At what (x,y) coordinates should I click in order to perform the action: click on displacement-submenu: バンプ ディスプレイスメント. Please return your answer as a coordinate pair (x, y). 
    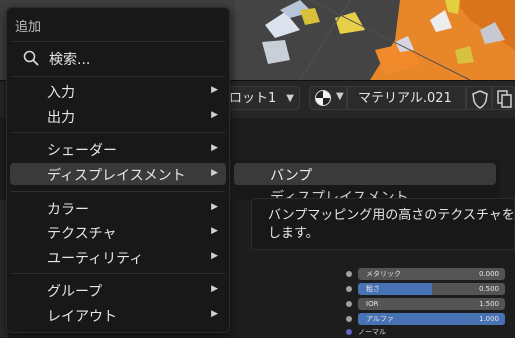
    Looking at the image, I should click on (365, 180).